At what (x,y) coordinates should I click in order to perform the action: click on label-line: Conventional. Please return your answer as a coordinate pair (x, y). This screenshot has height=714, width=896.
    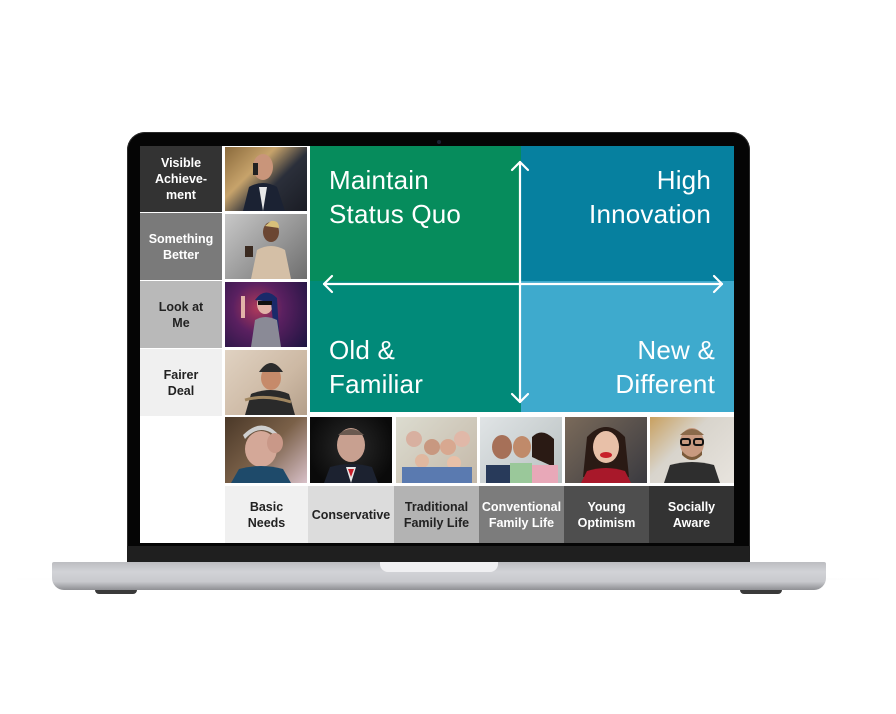
    Looking at the image, I should click on (521, 506).